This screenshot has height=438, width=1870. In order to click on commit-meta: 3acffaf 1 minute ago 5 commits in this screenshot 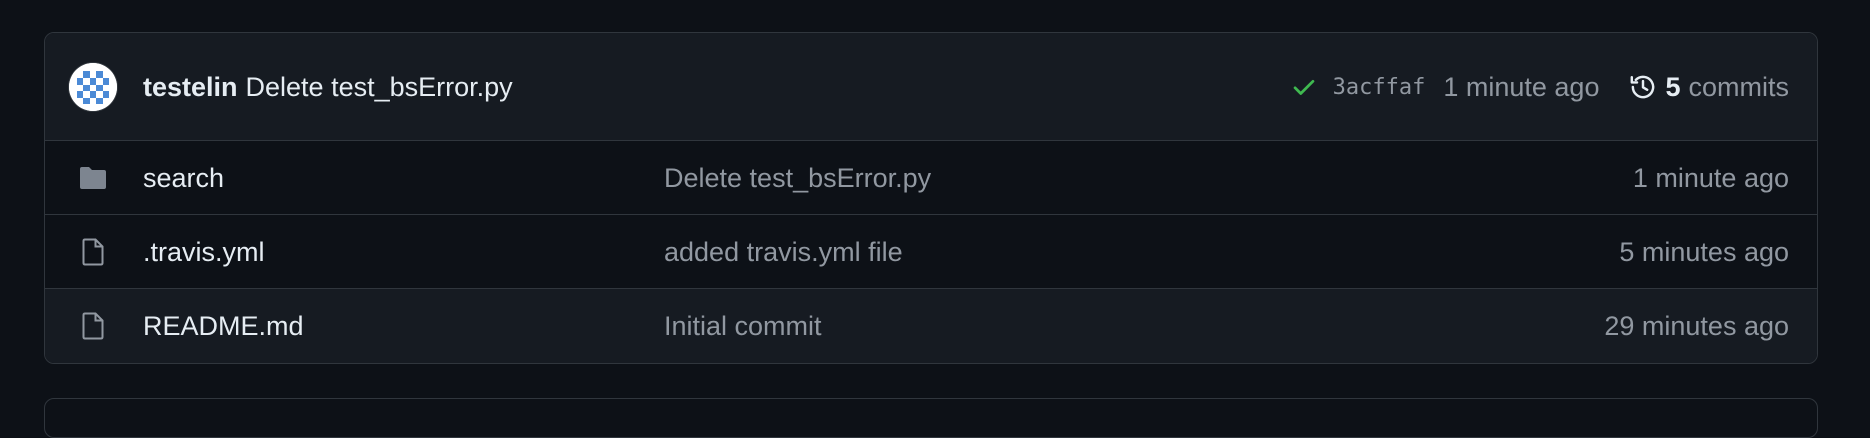, I will do `click(1540, 87)`.